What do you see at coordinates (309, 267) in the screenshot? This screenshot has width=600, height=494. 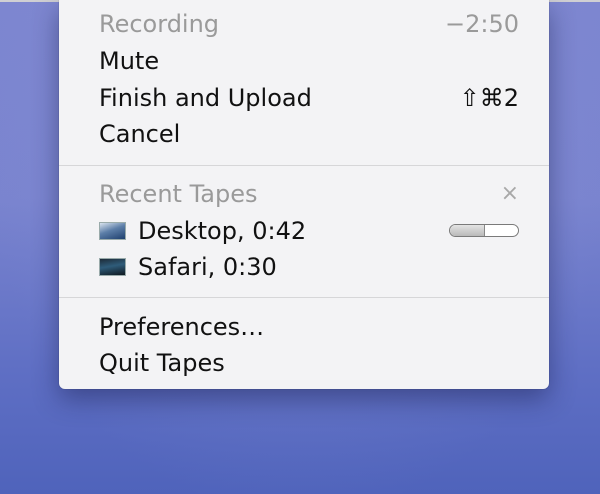 I see `recent-tape-safari: Safari, 0:30` at bounding box center [309, 267].